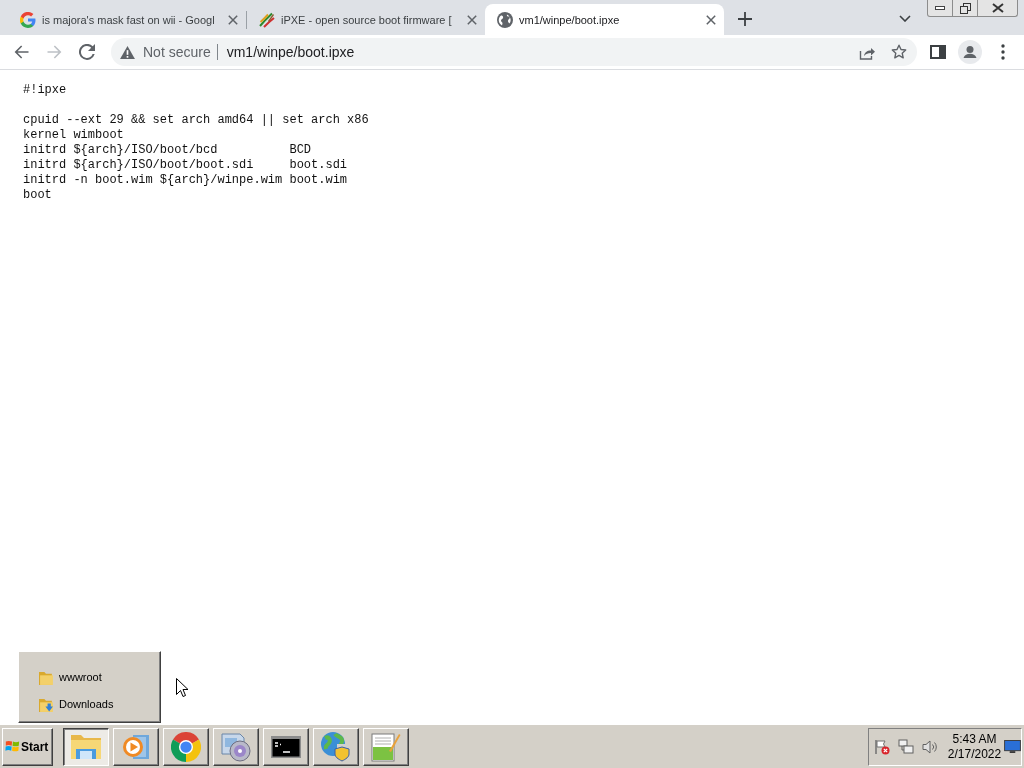 The image size is (1024, 768). Describe the element at coordinates (127, 52) in the screenshot. I see `warning-icon` at that location.